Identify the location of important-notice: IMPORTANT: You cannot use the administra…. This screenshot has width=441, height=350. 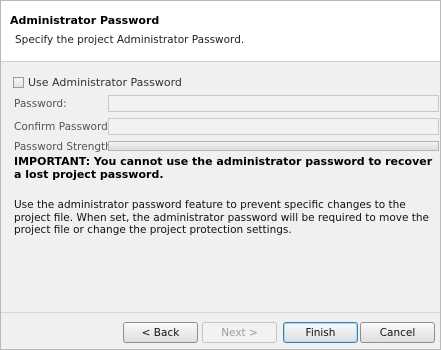
(223, 168).